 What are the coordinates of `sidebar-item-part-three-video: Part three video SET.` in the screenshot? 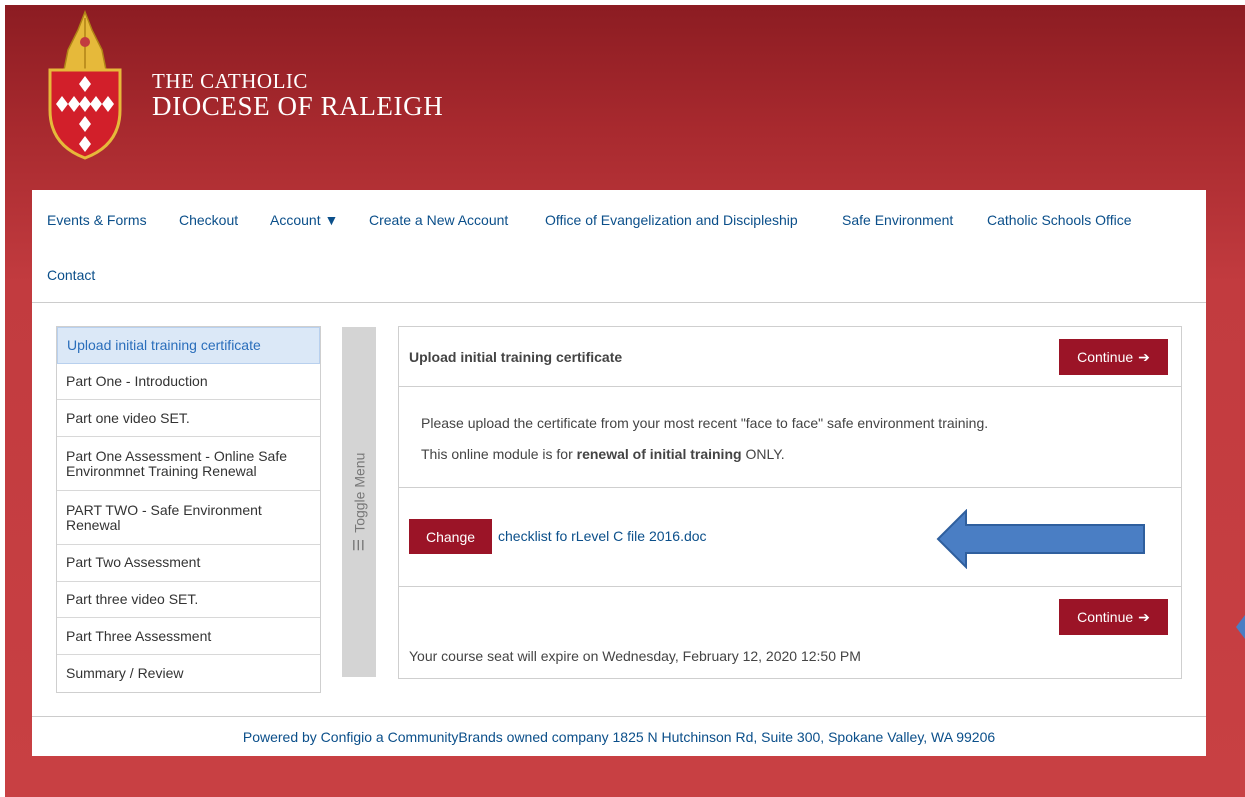 It's located at (188, 600).